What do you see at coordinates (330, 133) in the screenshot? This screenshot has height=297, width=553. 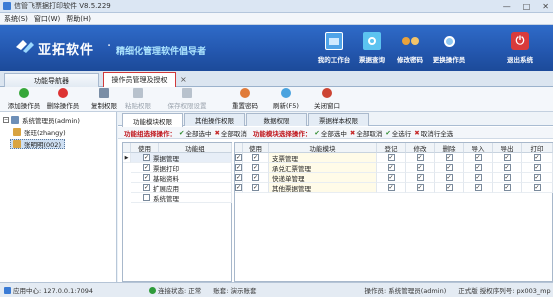 I see `module-select-all-button: ✔ 全部选中` at bounding box center [330, 133].